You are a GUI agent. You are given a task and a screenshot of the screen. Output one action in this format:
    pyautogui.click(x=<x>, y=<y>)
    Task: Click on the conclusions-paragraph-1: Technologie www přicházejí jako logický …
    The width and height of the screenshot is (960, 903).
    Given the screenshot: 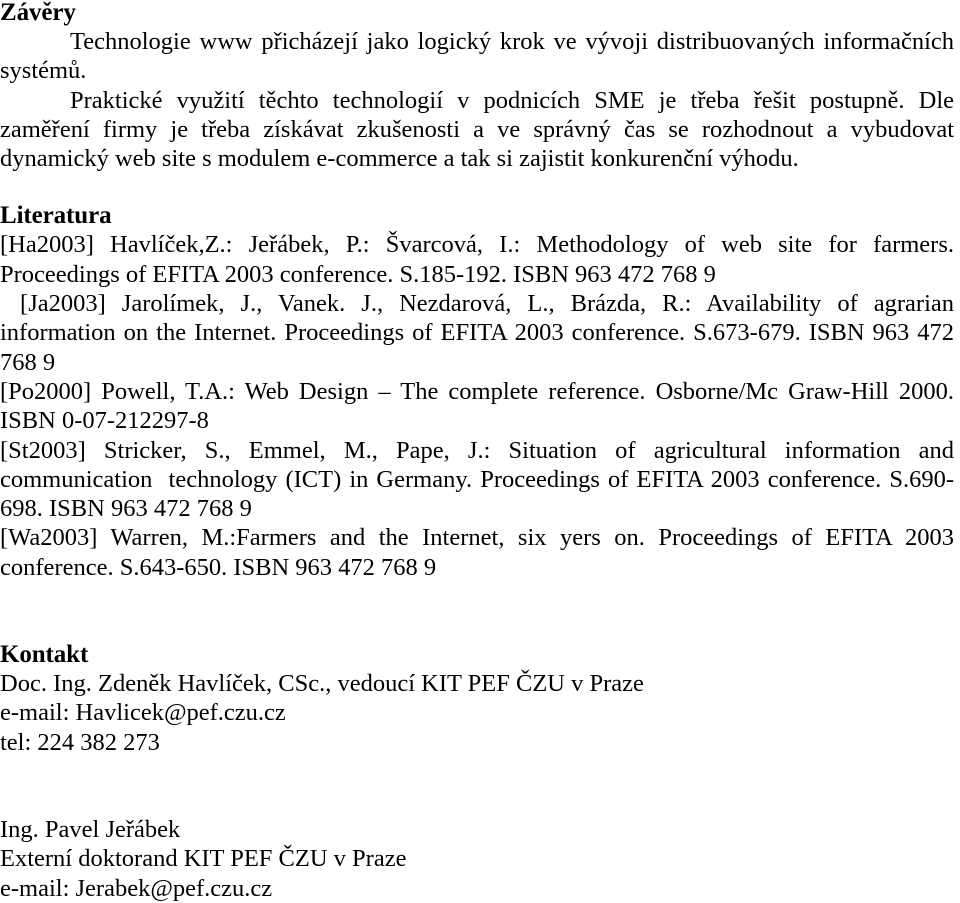 What is the action you would take?
    pyautogui.click(x=477, y=56)
    